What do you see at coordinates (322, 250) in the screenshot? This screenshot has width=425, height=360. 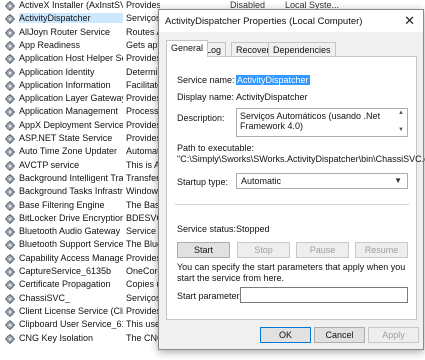 I see `pause-button: Pause` at bounding box center [322, 250].